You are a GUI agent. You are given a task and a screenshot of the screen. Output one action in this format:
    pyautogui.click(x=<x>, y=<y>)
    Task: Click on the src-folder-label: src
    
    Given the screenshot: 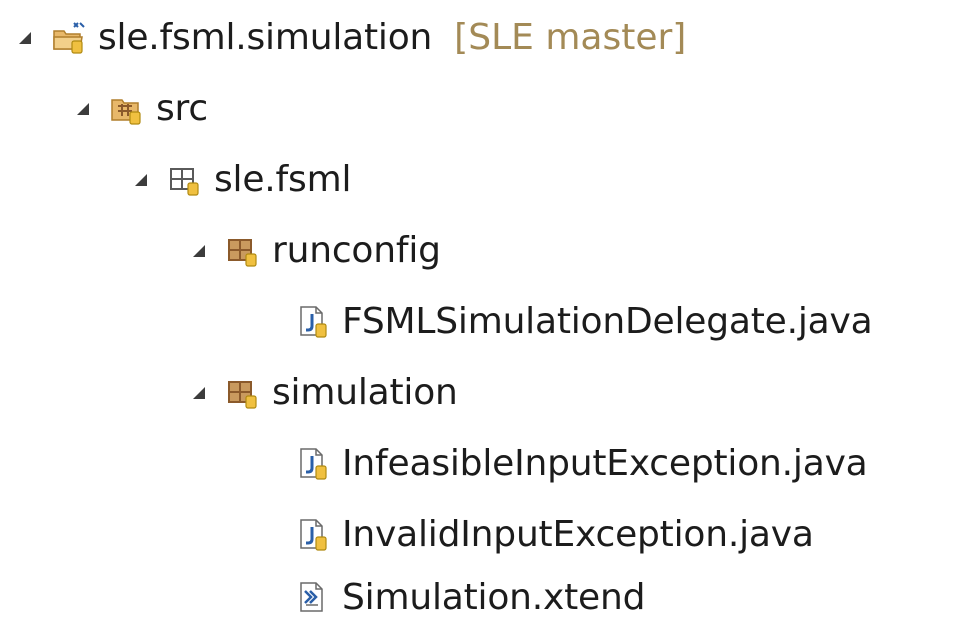 What is the action you would take?
    pyautogui.click(x=182, y=108)
    